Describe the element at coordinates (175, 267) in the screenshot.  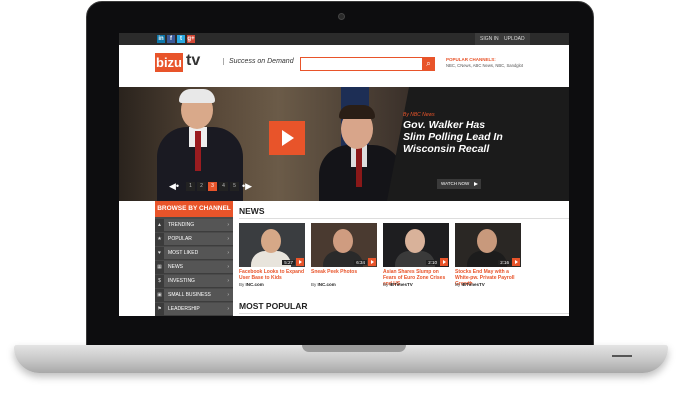
I see `sidebar-item-label: NEWS` at that location.